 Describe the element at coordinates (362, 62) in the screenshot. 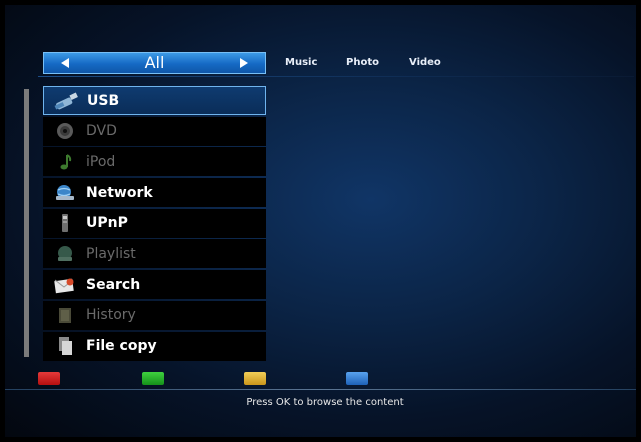

I see `tab-photo: Photo` at that location.